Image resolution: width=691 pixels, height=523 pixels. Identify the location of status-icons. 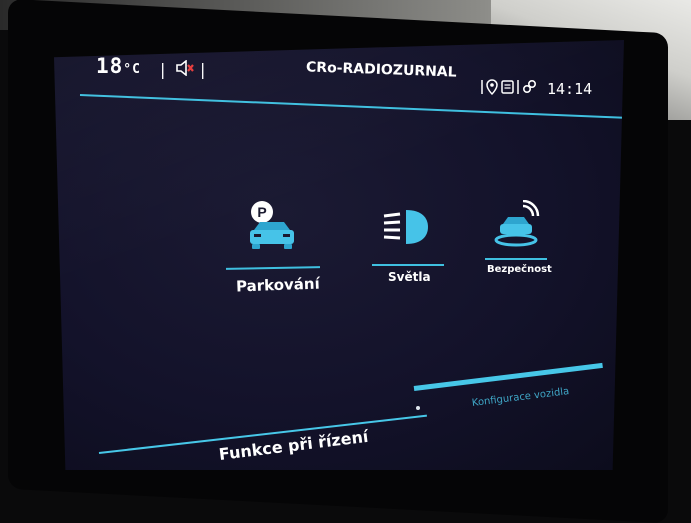
(513, 89).